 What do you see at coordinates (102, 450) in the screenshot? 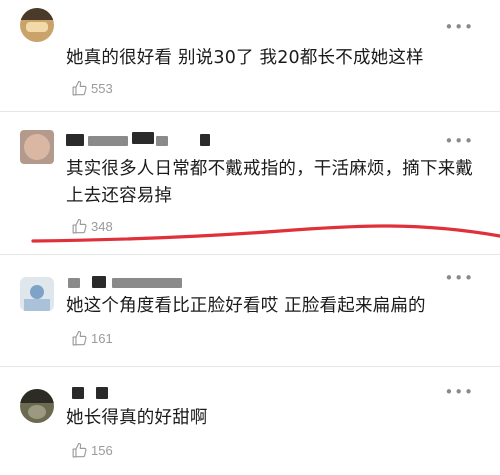
I see `like-count: 156` at bounding box center [102, 450].